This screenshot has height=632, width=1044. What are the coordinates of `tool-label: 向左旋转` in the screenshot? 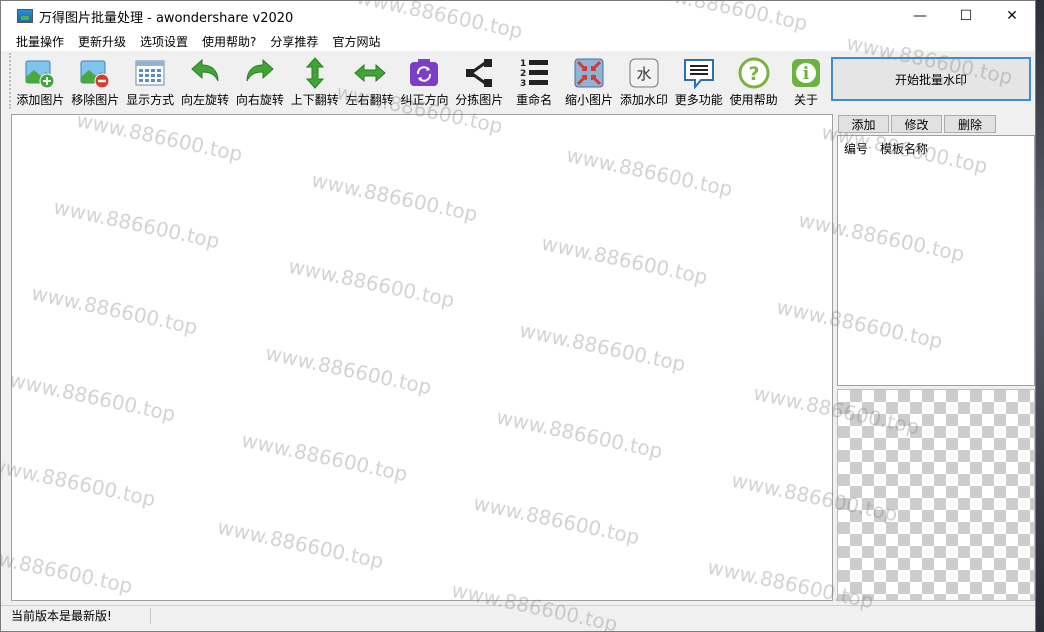 It's located at (205, 100).